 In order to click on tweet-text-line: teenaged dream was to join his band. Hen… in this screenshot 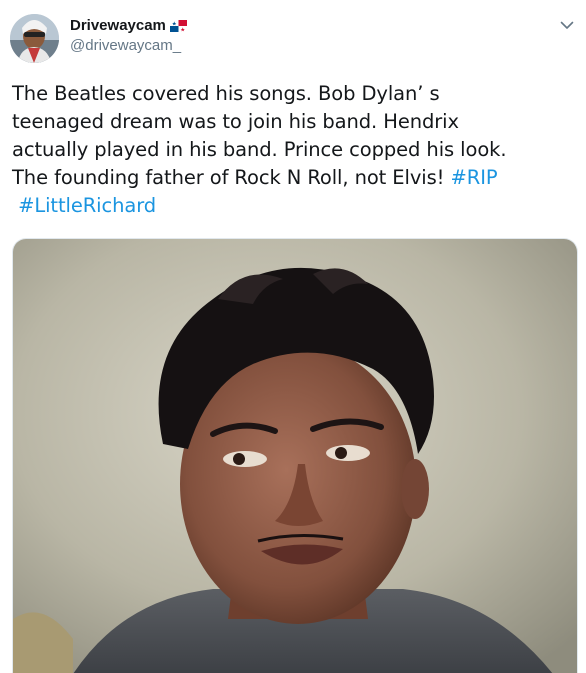, I will do `click(235, 121)`.